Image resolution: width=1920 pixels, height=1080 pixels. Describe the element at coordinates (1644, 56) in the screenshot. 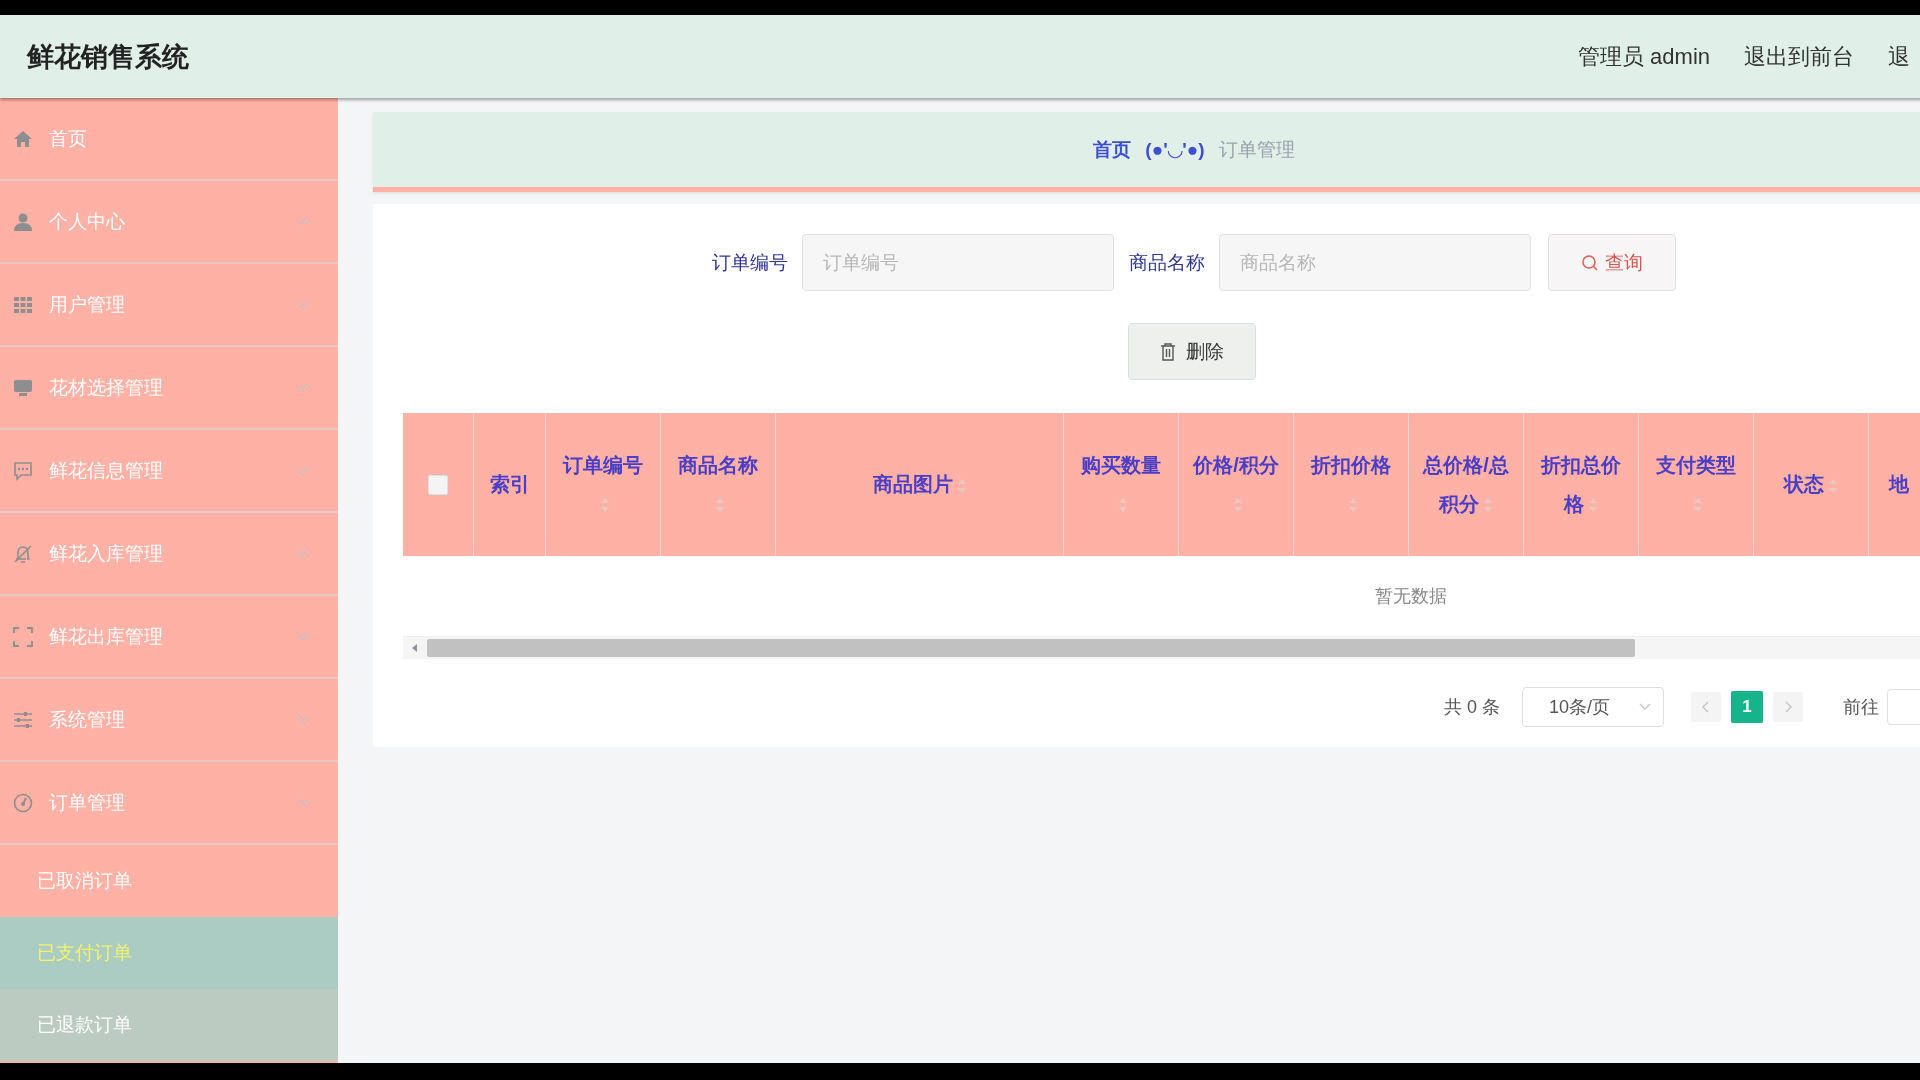

I see `header-link: 管理员 admin` at that location.